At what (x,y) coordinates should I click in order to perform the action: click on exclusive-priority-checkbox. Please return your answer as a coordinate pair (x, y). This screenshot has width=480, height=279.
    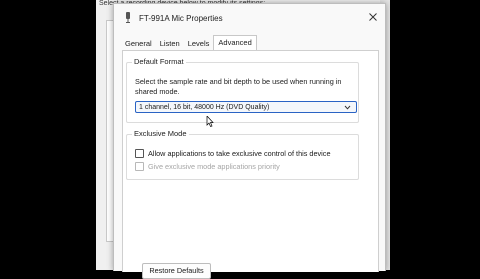
    Looking at the image, I should click on (139, 166).